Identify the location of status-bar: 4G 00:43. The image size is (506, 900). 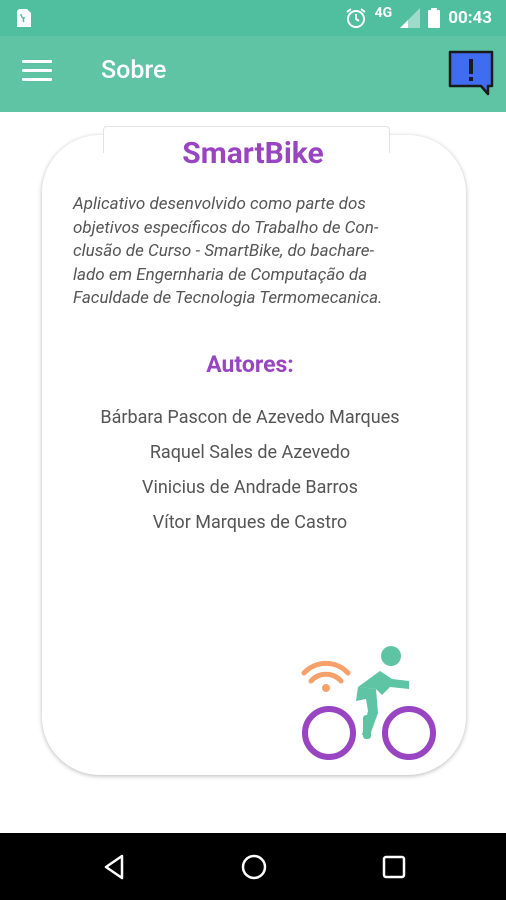
(253, 18).